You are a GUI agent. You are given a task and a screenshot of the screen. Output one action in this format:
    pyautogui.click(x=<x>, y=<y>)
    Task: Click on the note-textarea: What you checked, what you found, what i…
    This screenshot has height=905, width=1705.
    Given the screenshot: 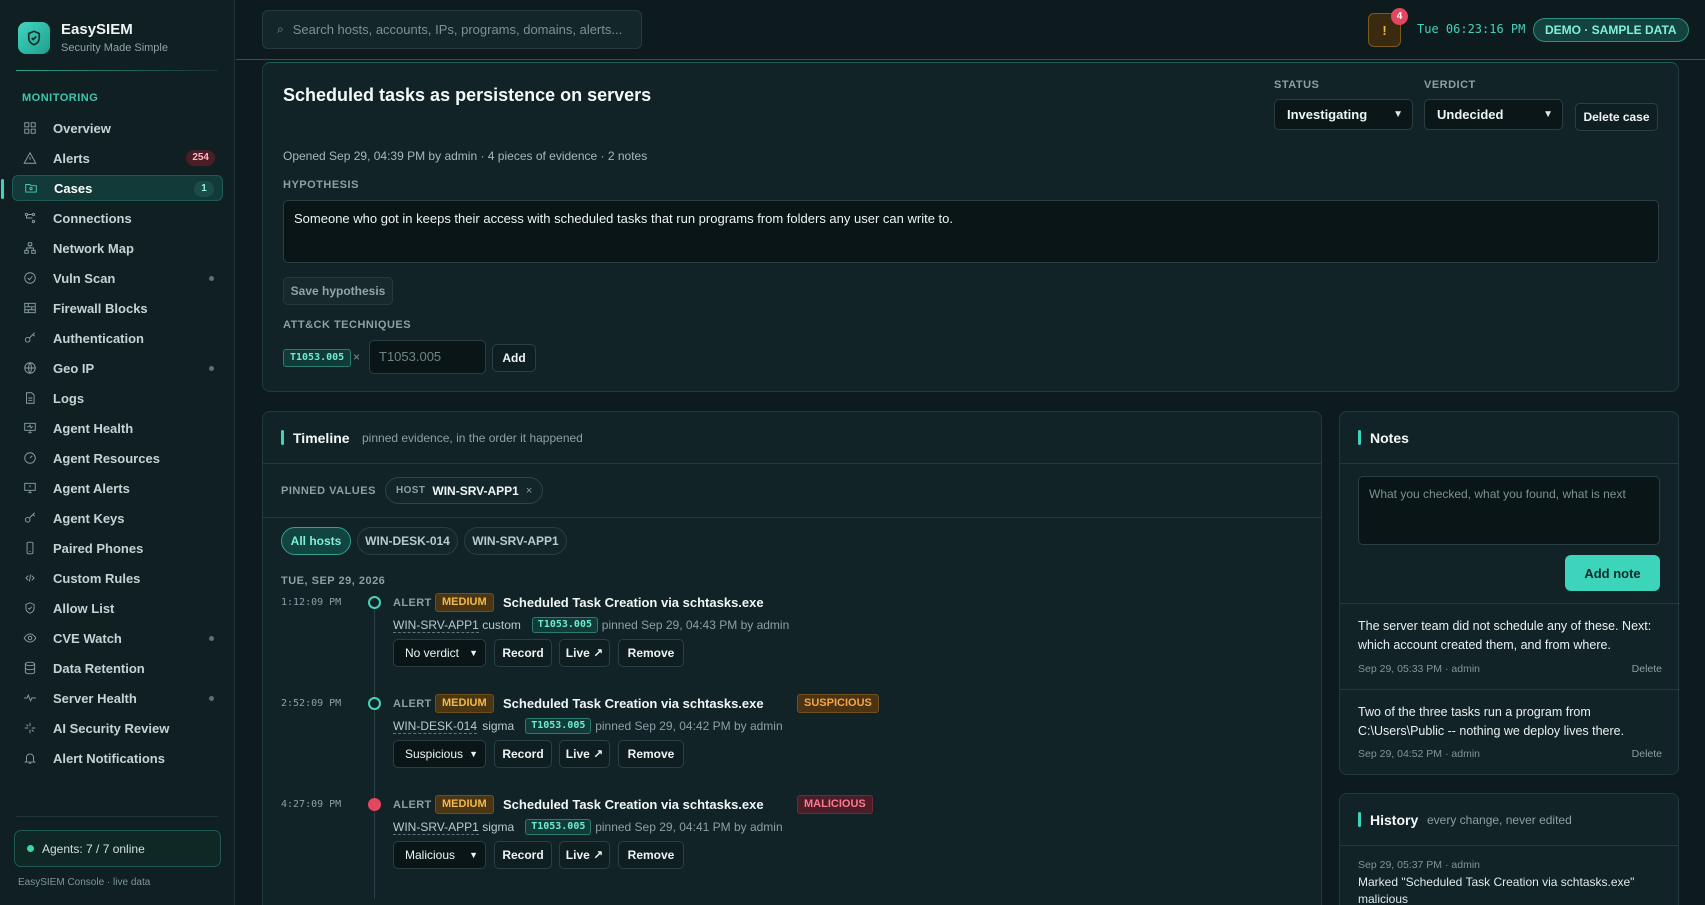 What is the action you would take?
    pyautogui.click(x=1509, y=510)
    